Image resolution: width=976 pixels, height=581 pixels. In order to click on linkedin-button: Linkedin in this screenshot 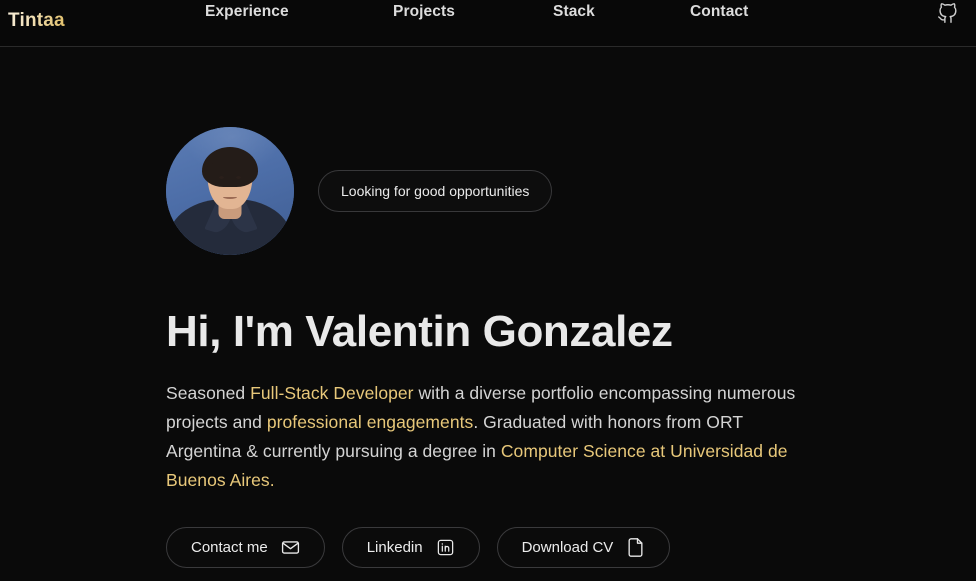, I will do `click(410, 548)`.